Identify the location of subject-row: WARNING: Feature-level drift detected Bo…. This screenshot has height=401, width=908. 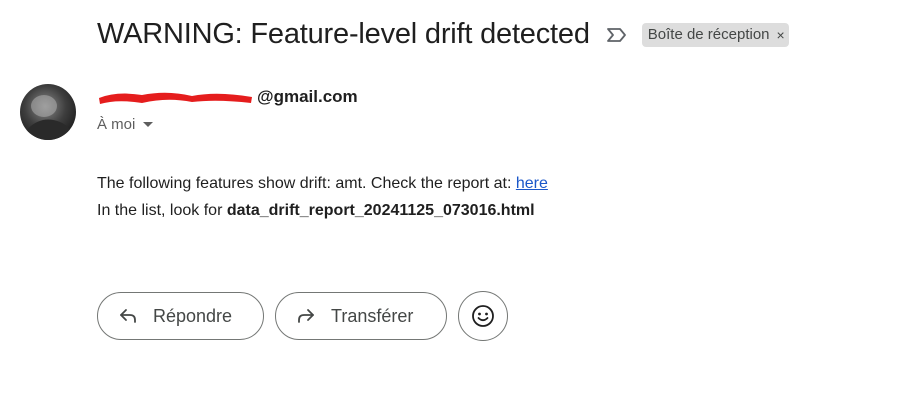
(443, 34).